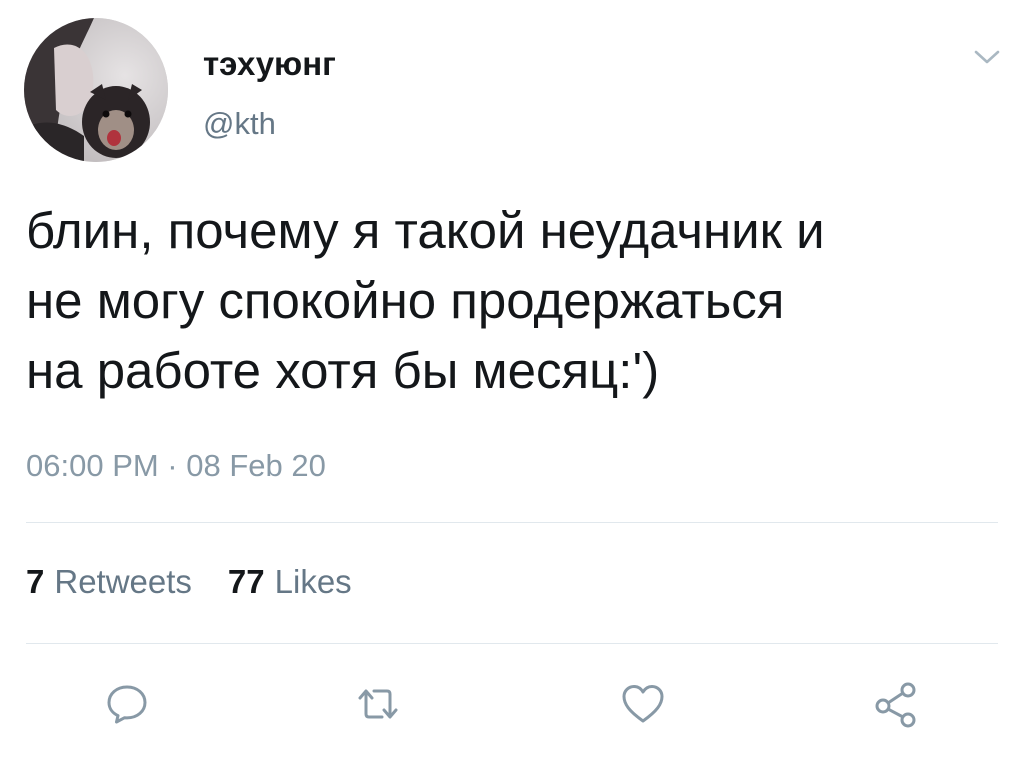  Describe the element at coordinates (35, 581) in the screenshot. I see `retweets-count: 7` at that location.